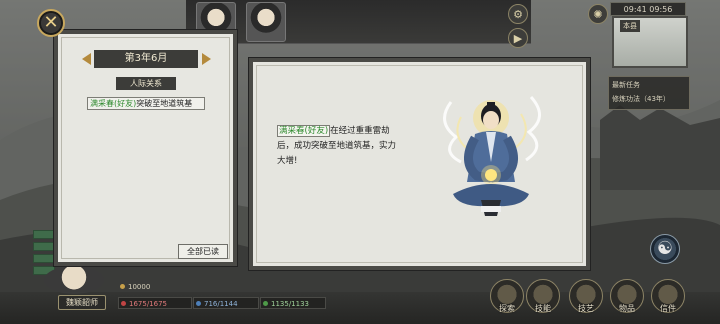 The height and width of the screenshot is (324, 720). Describe the element at coordinates (304, 131) in the screenshot. I see `detail-name: 满采春(好友)` at that location.